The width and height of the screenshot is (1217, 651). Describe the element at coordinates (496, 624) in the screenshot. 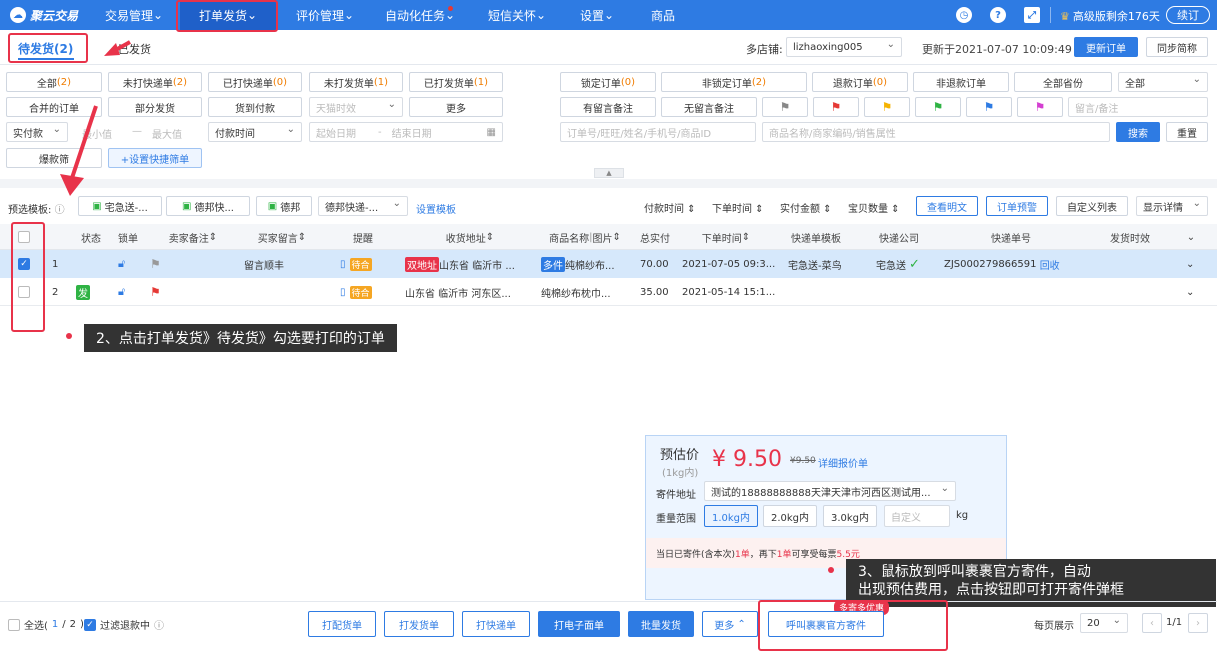

I see `print-express-button: 打快递单` at that location.